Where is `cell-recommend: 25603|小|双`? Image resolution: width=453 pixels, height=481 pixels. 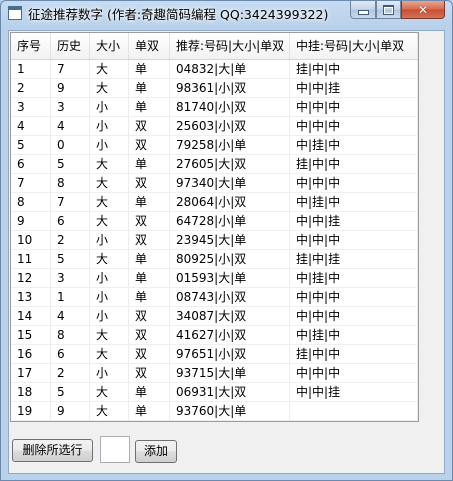
cell-recommend: 25603|小|双 is located at coordinates (230, 126).